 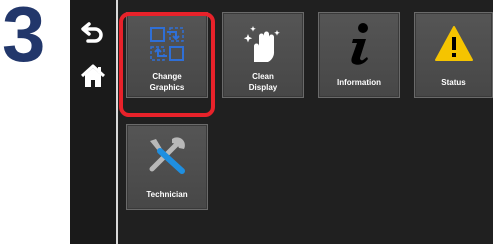 I want to click on technician-label: Technician, so click(x=167, y=194).